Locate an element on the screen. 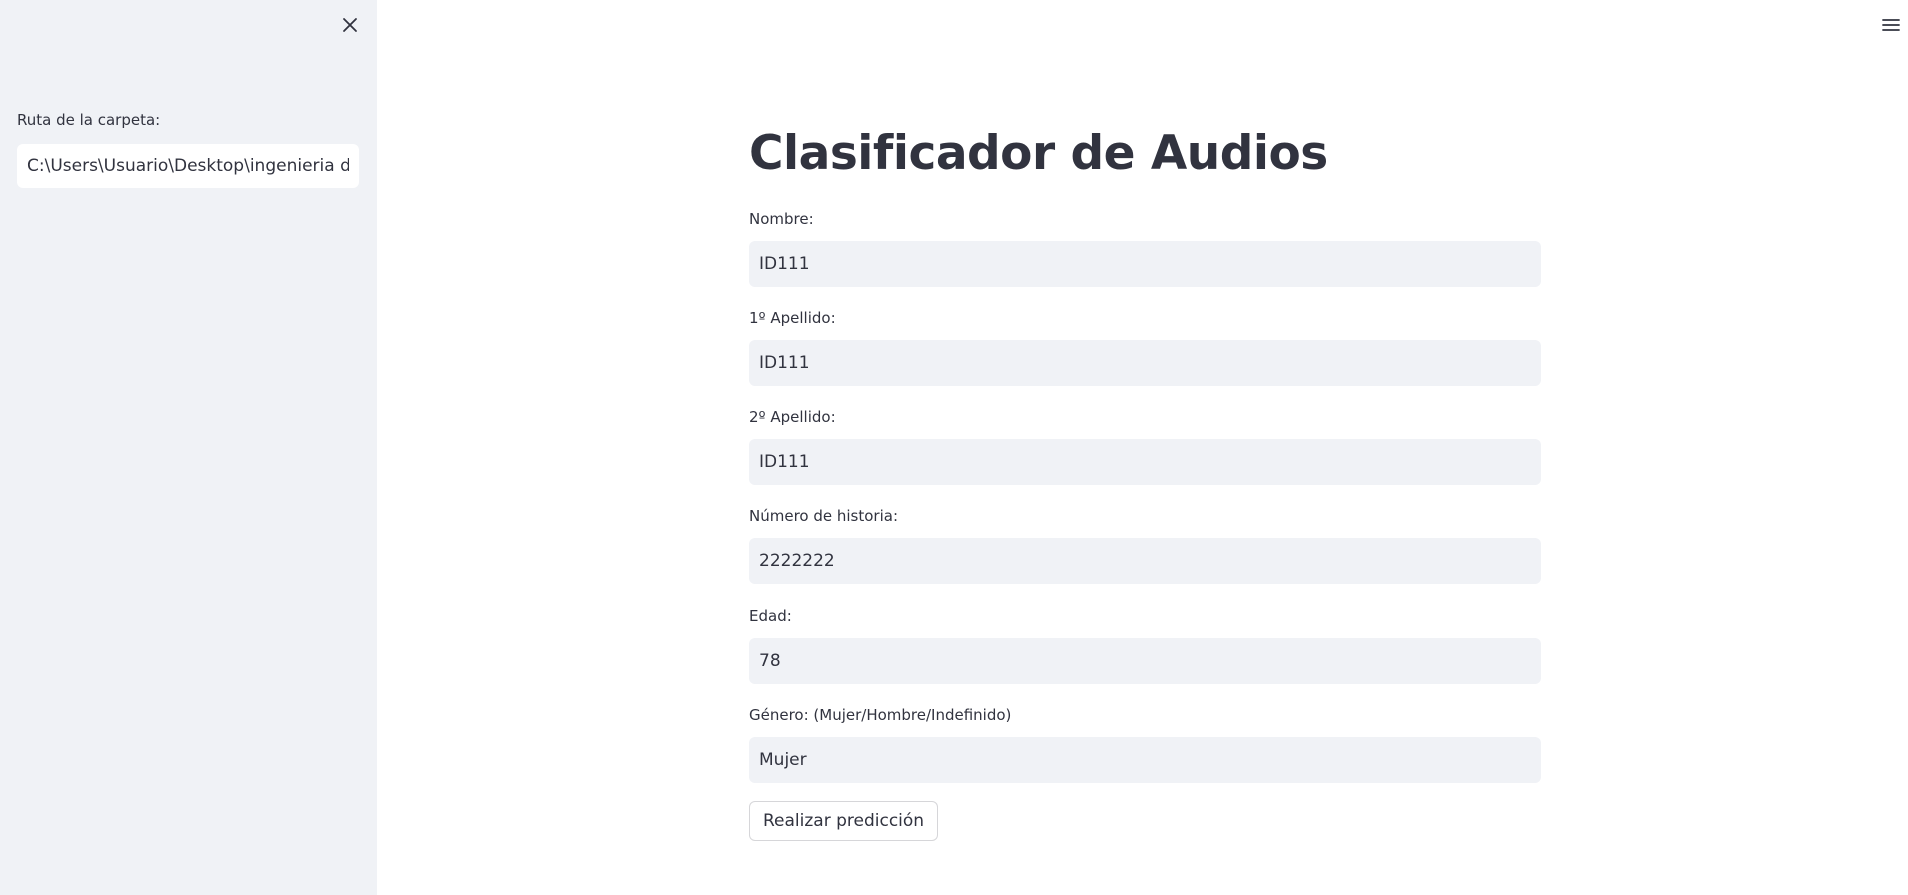  predict-button: Realizar predicción is located at coordinates (844, 821).